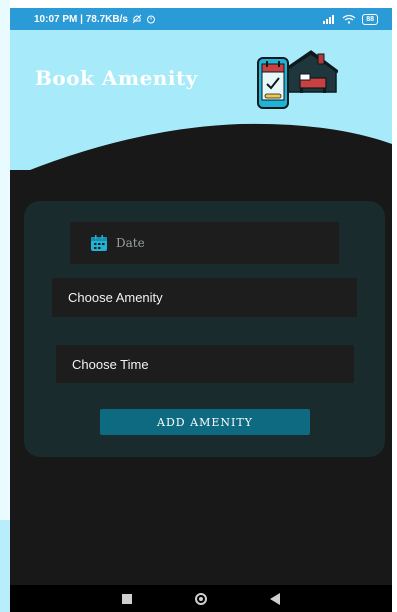  I want to click on home-icon, so click(200, 598).